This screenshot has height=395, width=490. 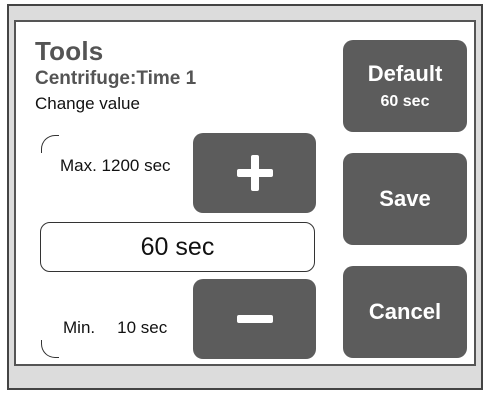 I want to click on instruction-text: Change value, so click(x=87, y=103).